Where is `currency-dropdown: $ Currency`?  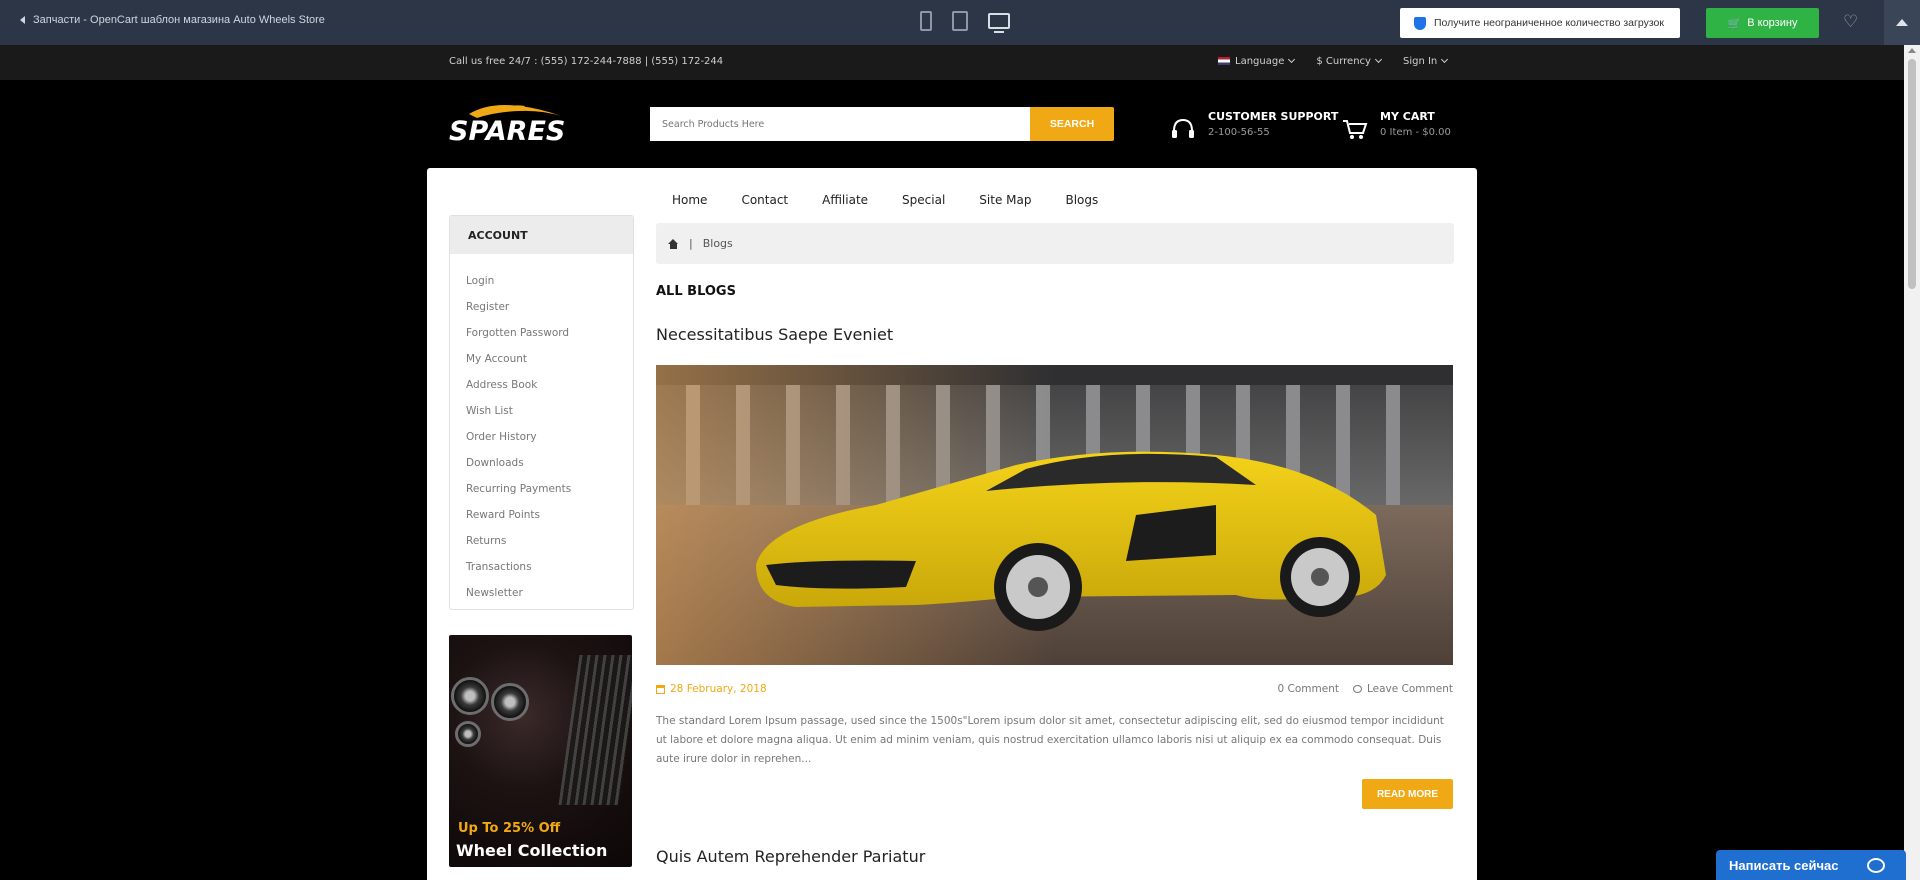
currency-dropdown: $ Currency is located at coordinates (1349, 61).